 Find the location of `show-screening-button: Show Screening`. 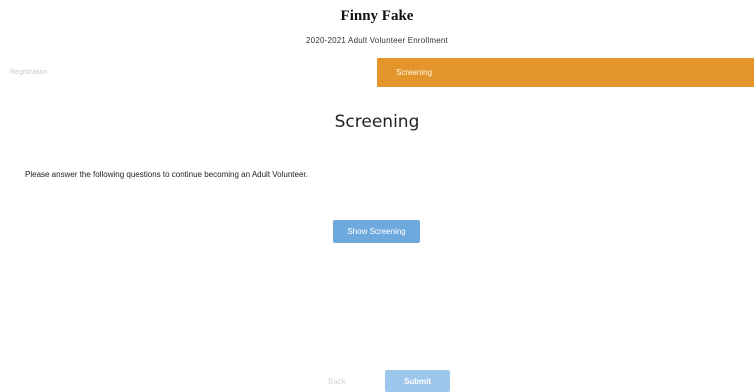

show-screening-button: Show Screening is located at coordinates (376, 231).